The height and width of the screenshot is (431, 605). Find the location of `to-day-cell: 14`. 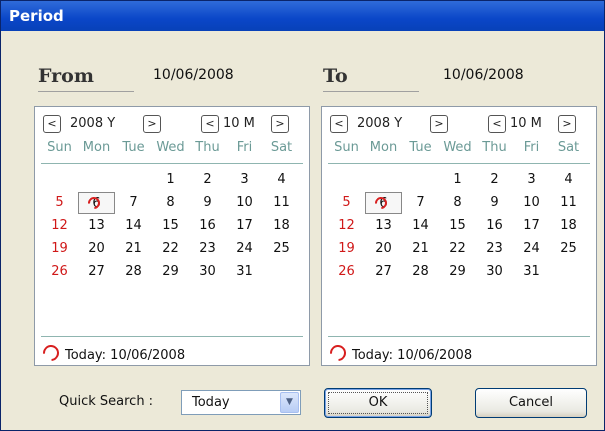

to-day-cell: 14 is located at coordinates (420, 226).